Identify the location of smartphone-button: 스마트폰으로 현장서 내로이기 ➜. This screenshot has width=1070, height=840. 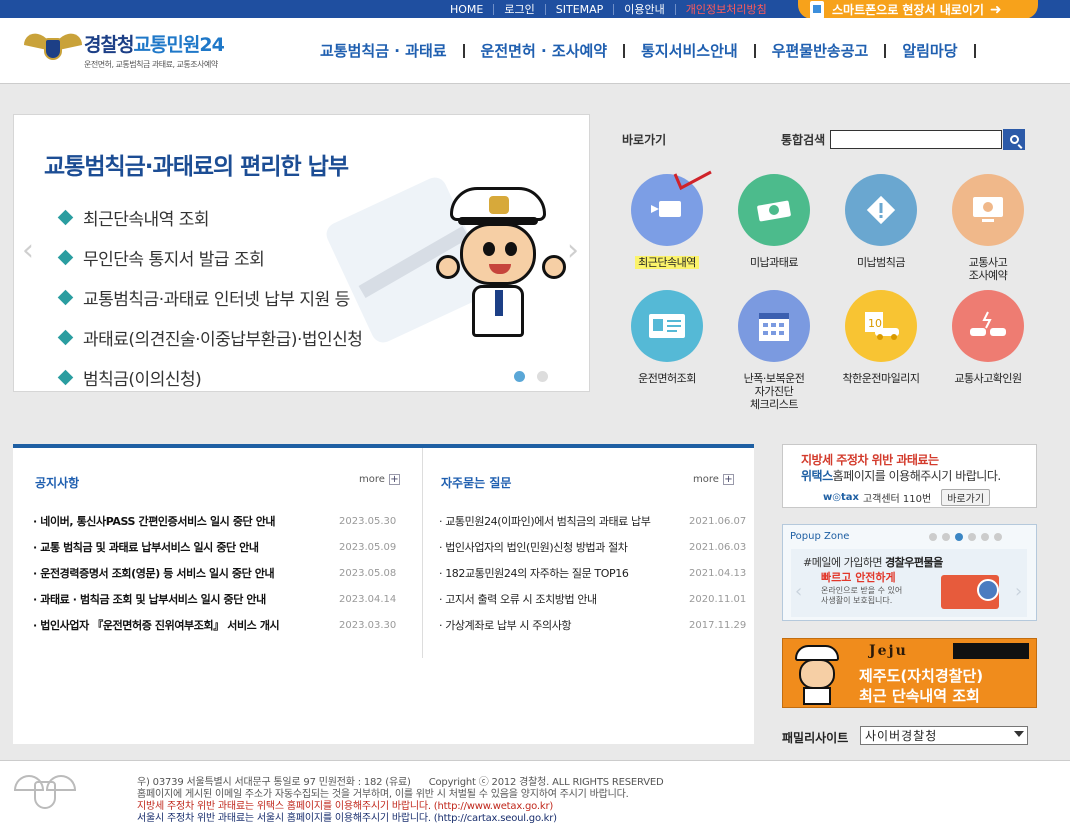
(918, 9).